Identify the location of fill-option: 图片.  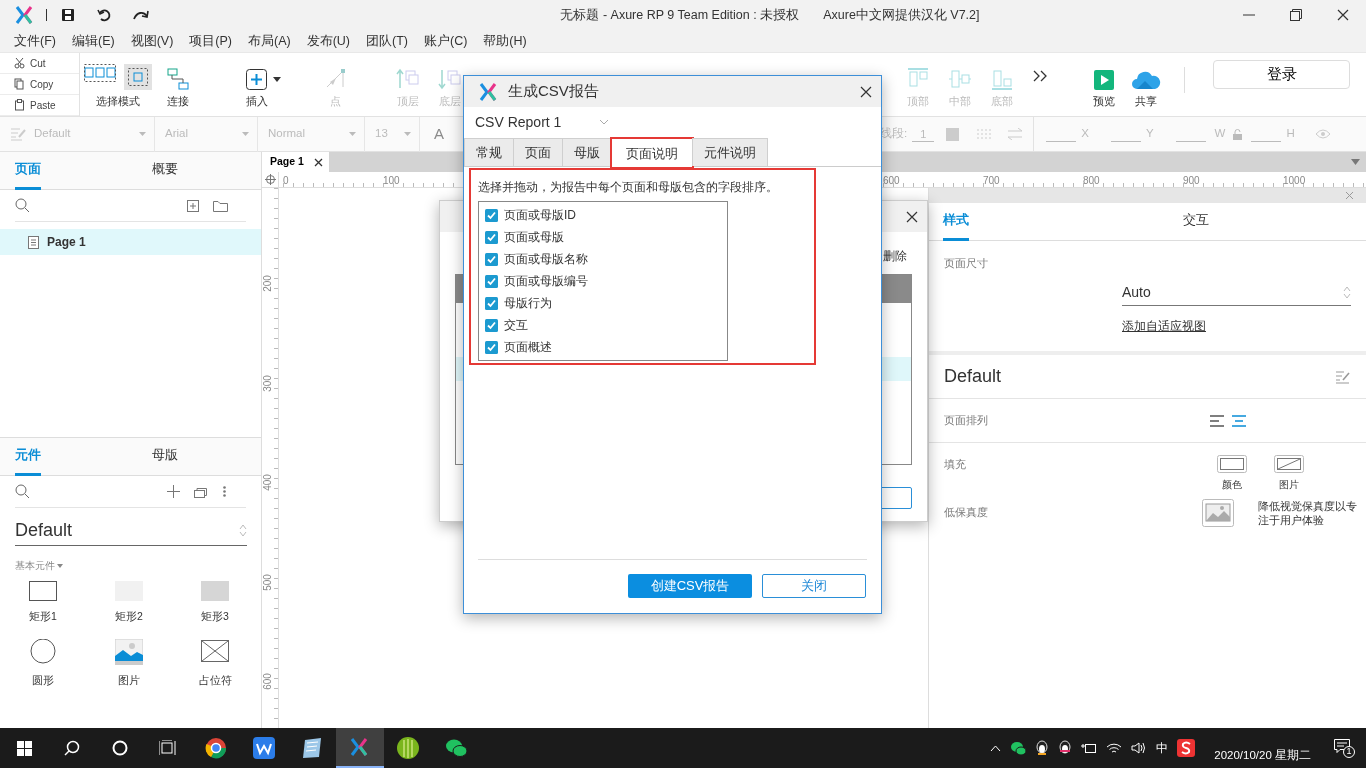
(1289, 478).